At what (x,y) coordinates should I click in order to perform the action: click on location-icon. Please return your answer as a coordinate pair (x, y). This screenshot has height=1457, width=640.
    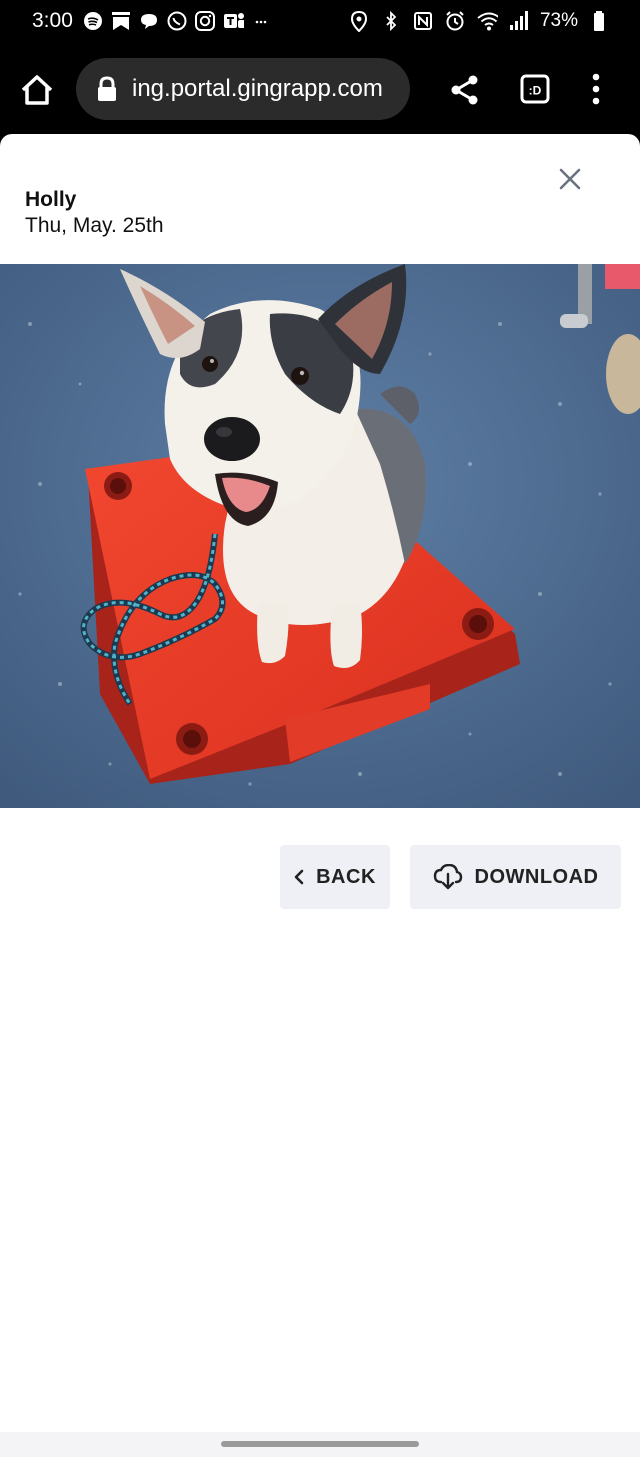
    Looking at the image, I should click on (359, 21).